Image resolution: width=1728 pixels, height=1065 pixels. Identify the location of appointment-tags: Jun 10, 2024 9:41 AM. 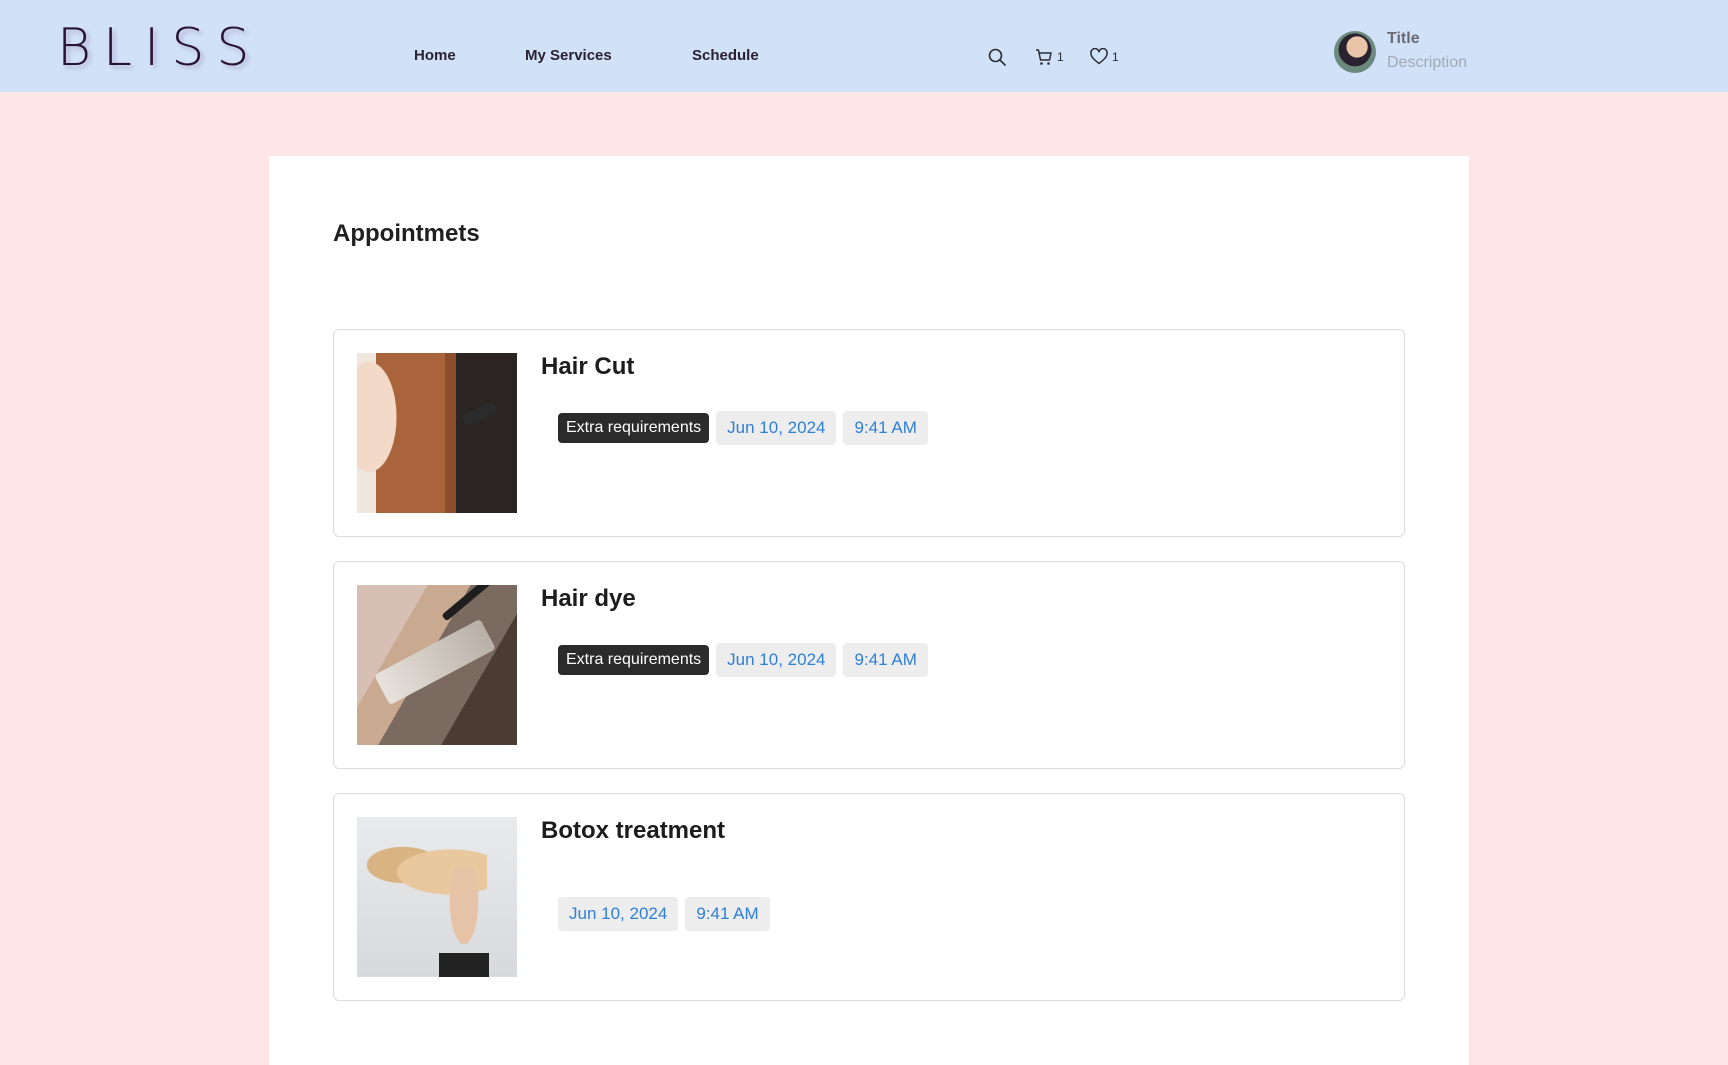
(664, 914).